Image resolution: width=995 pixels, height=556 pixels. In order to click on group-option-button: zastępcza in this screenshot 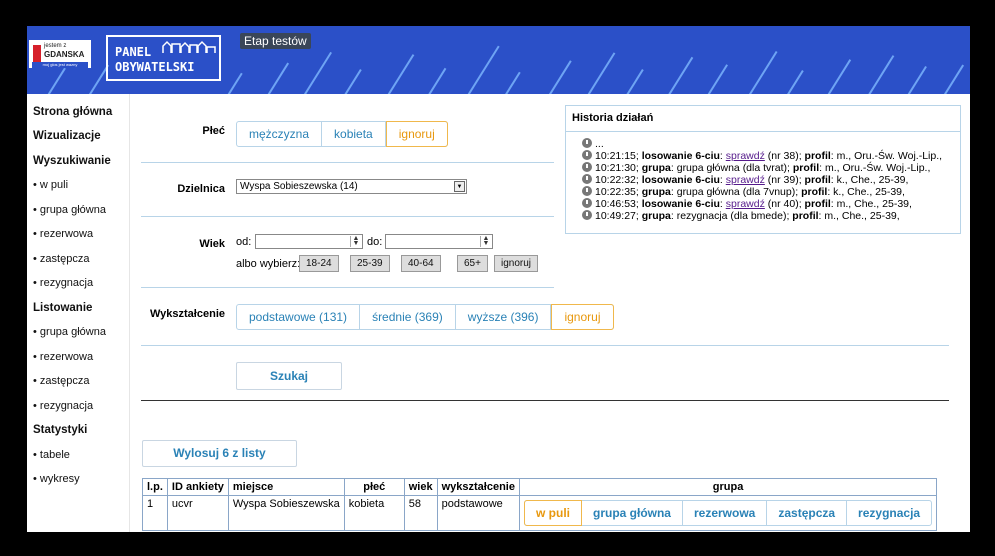, I will do `click(807, 513)`.